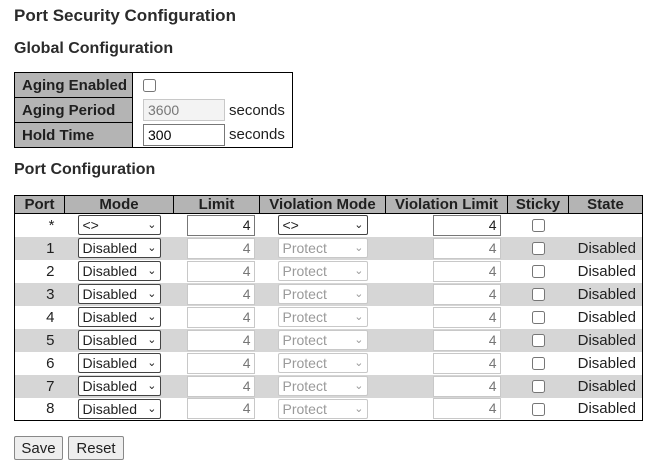 This screenshot has height=468, width=656. I want to click on port-number: 3, so click(39, 294).